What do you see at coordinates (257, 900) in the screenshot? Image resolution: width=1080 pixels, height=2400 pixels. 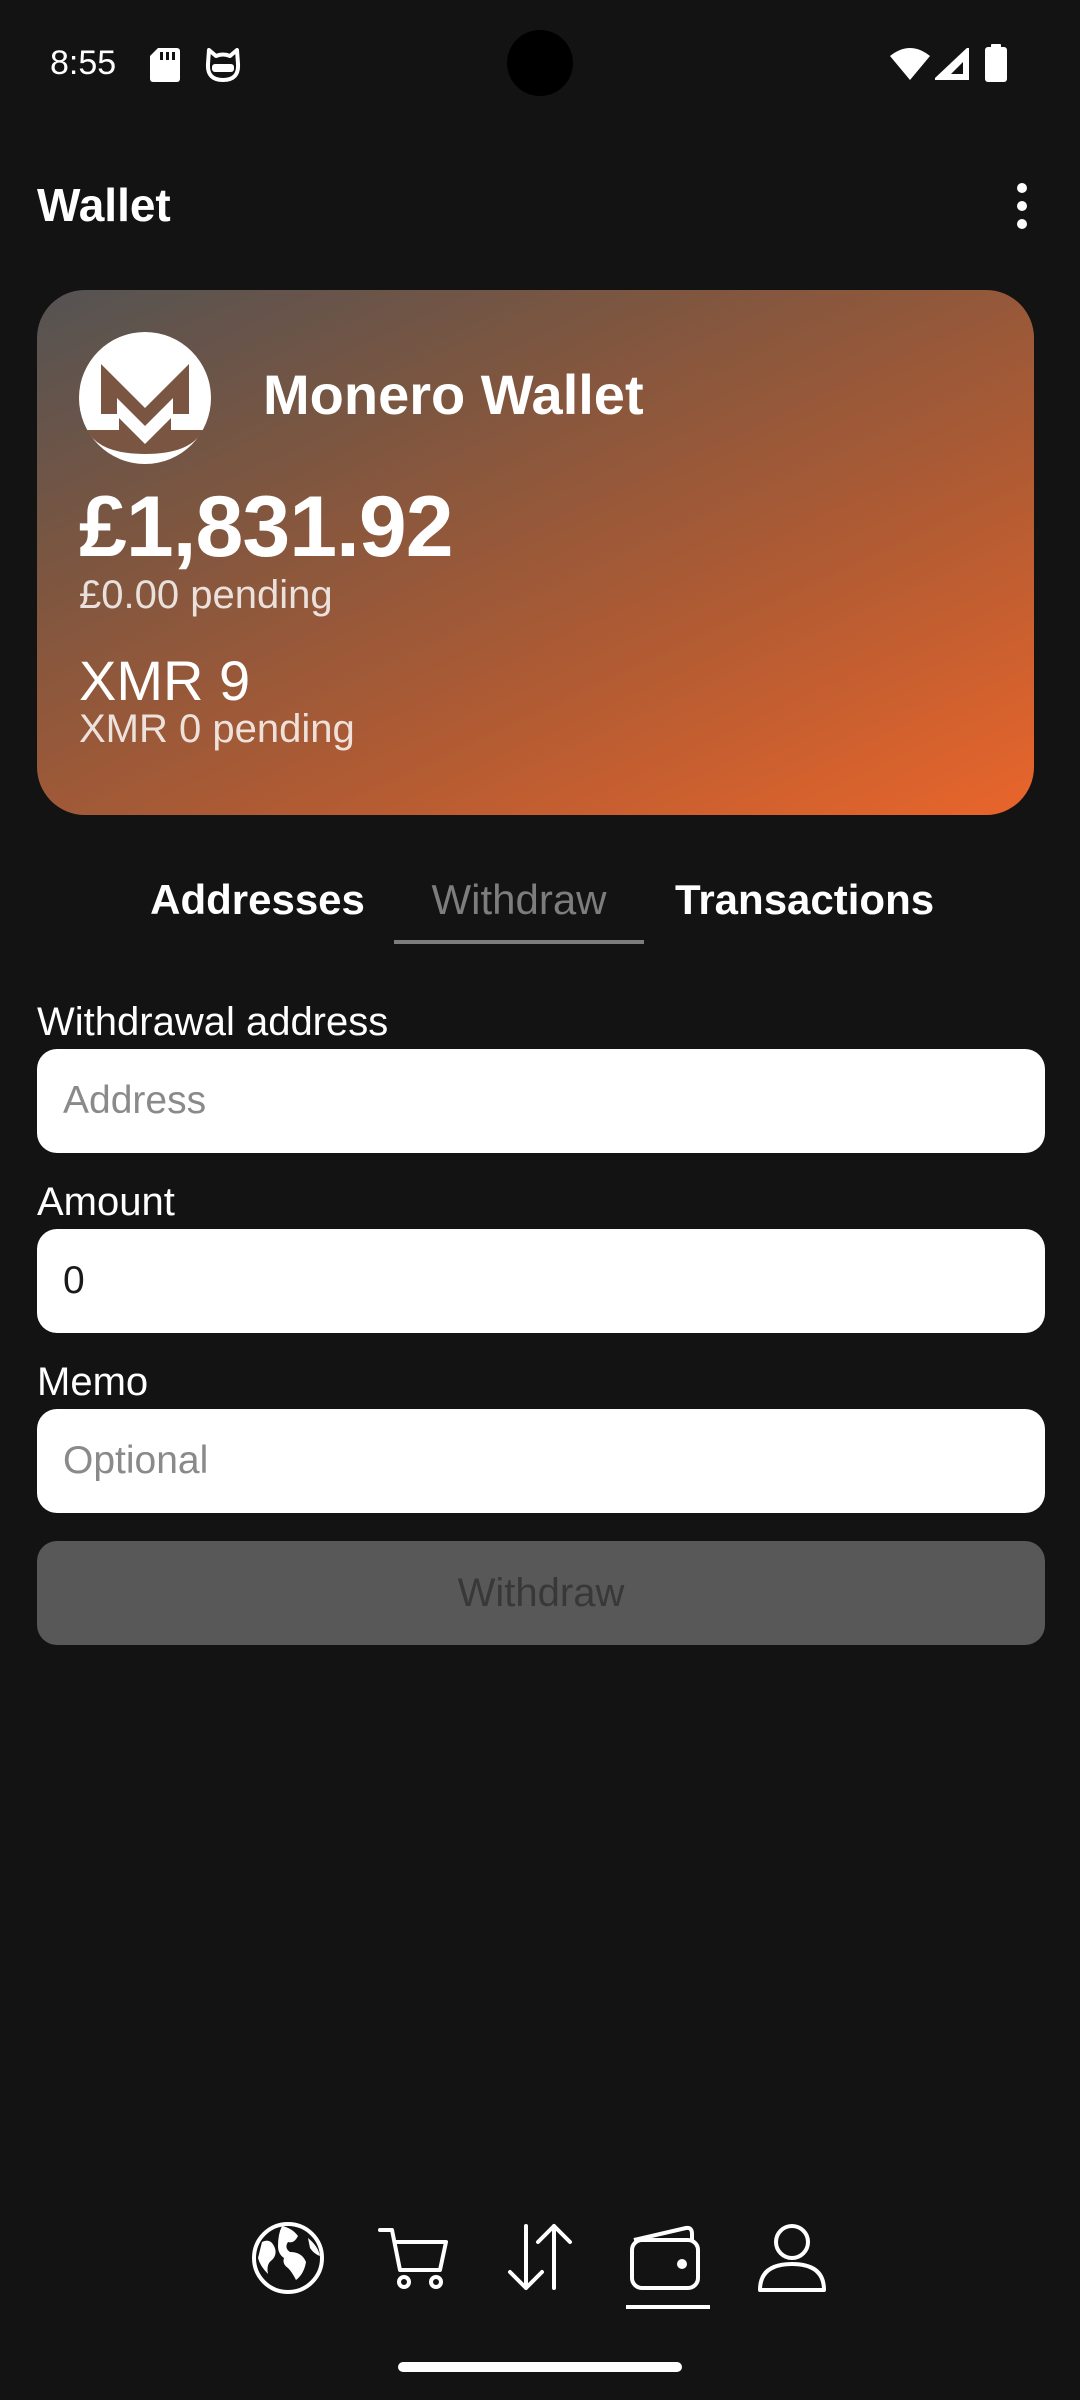 I see `tab-addresses: Addresses` at bounding box center [257, 900].